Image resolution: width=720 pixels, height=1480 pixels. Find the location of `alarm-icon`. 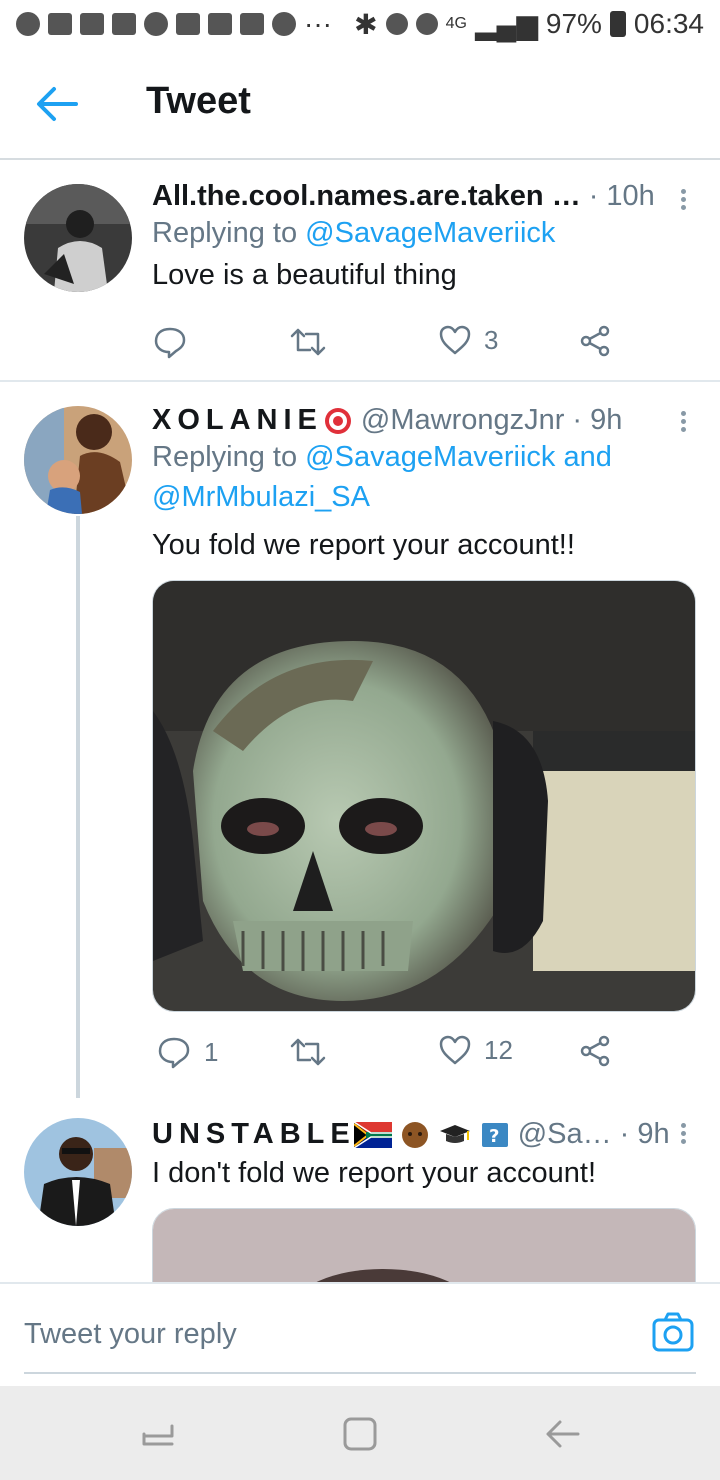

alarm-icon is located at coordinates (426, 24).